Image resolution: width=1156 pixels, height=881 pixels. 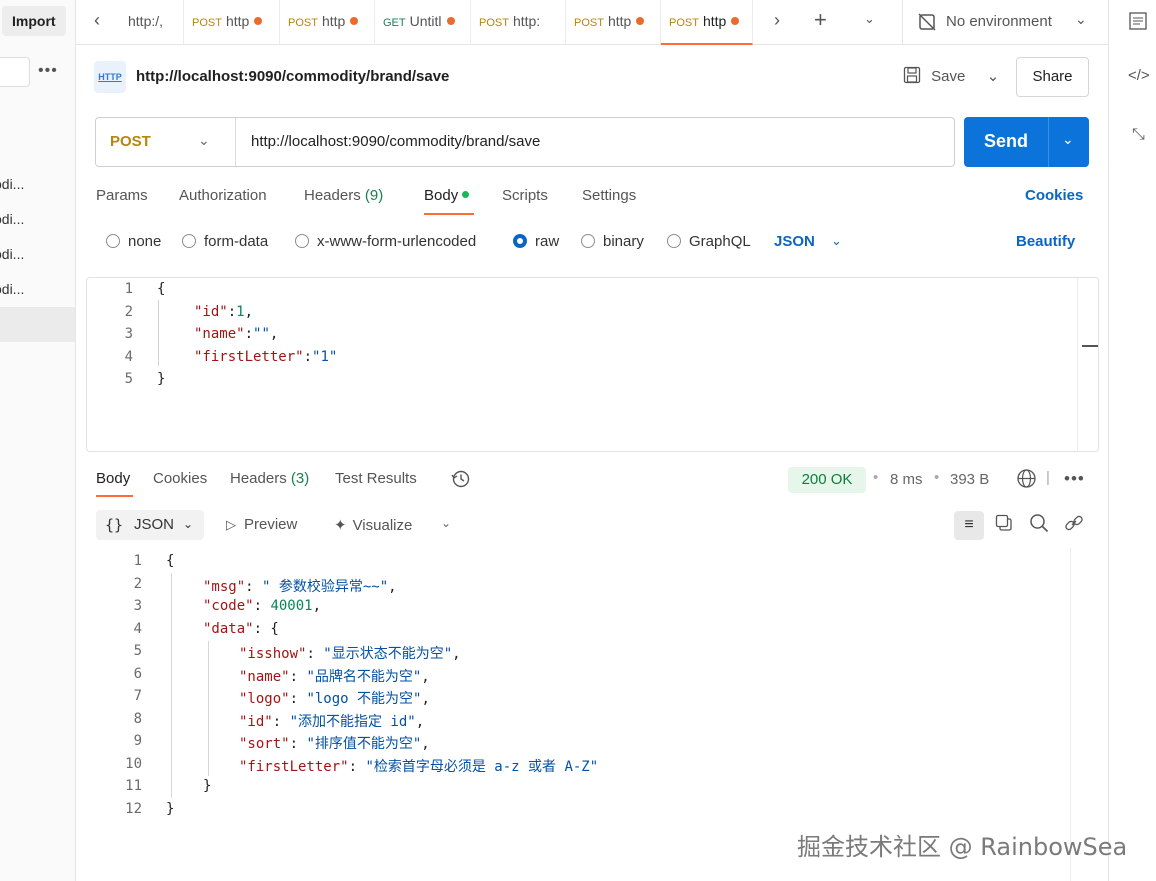 I want to click on send-button: Send ⌄, so click(x=1026, y=142).